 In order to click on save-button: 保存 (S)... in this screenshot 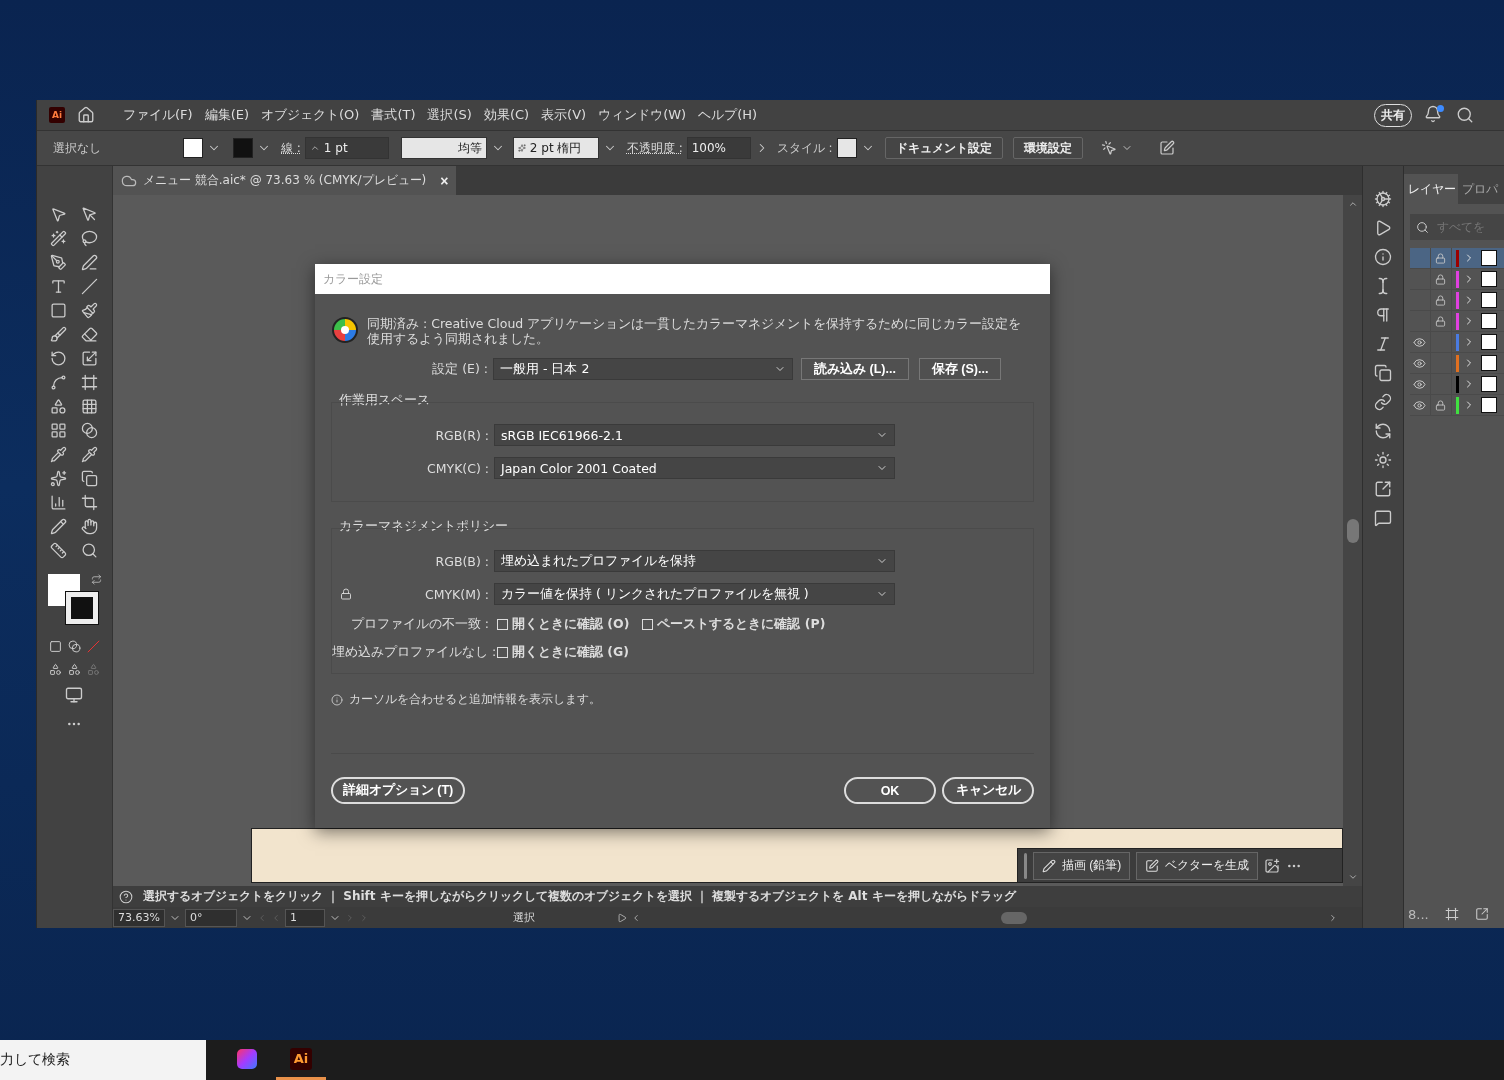, I will do `click(960, 369)`.